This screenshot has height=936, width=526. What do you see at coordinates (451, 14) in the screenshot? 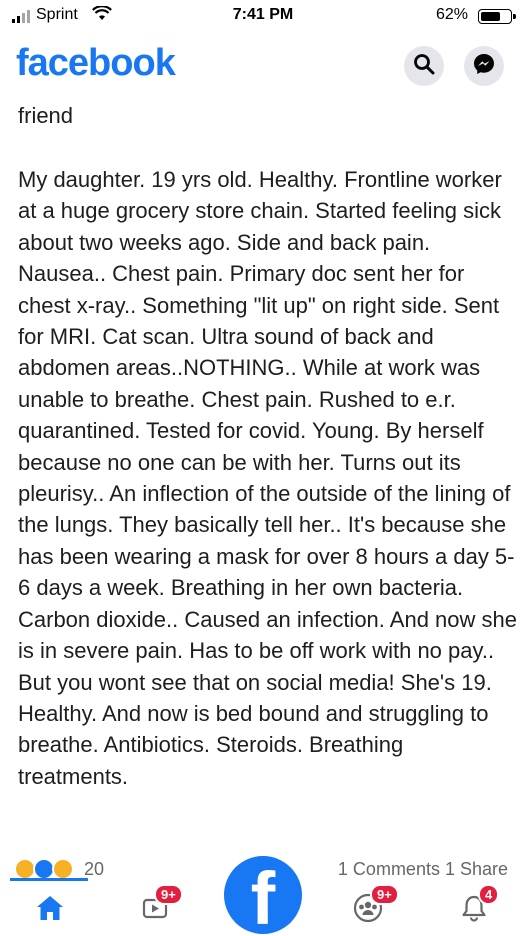
I see `battery-percent: 62%` at bounding box center [451, 14].